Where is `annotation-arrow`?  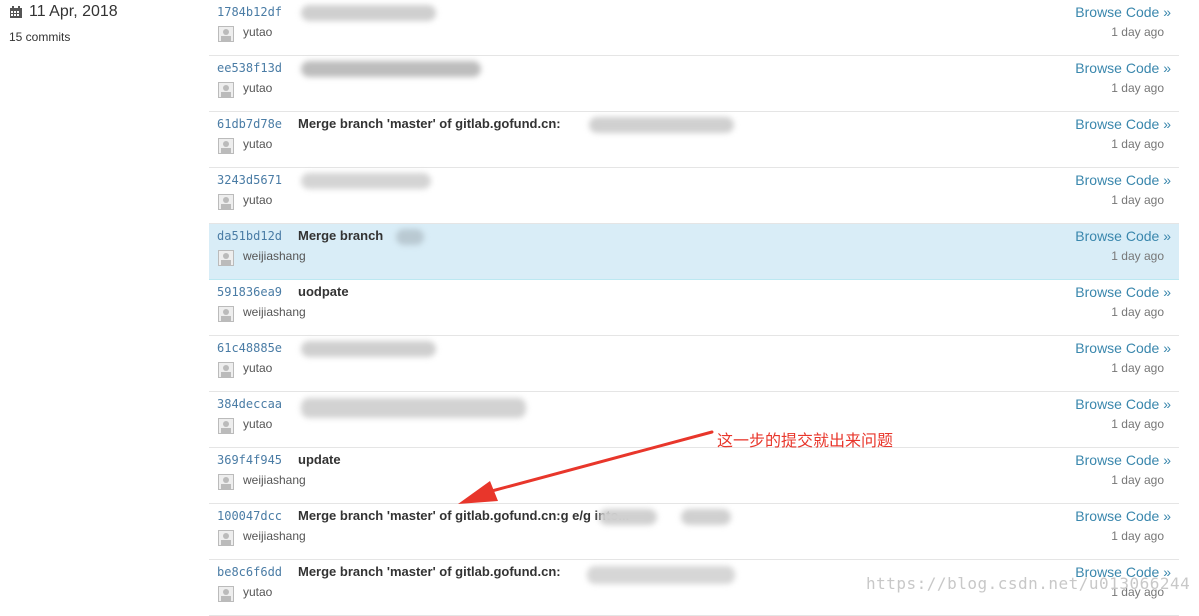
annotation-arrow is located at coordinates (586, 467).